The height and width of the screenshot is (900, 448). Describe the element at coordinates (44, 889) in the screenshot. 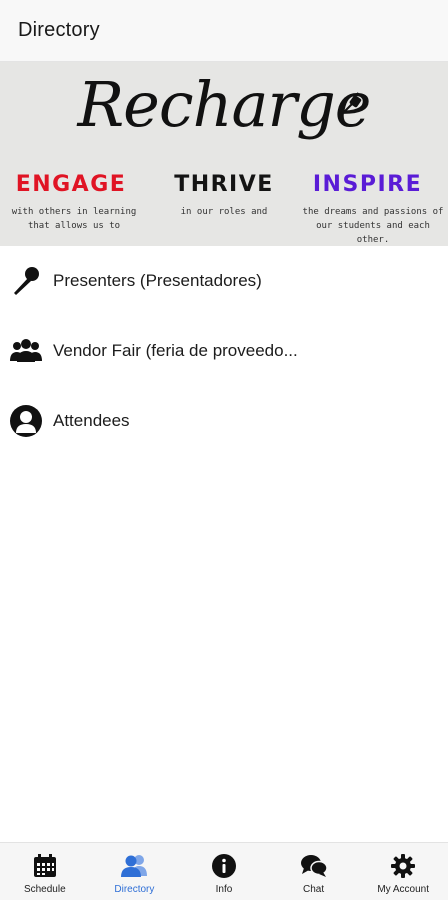

I see `tab-label: Schedule` at that location.